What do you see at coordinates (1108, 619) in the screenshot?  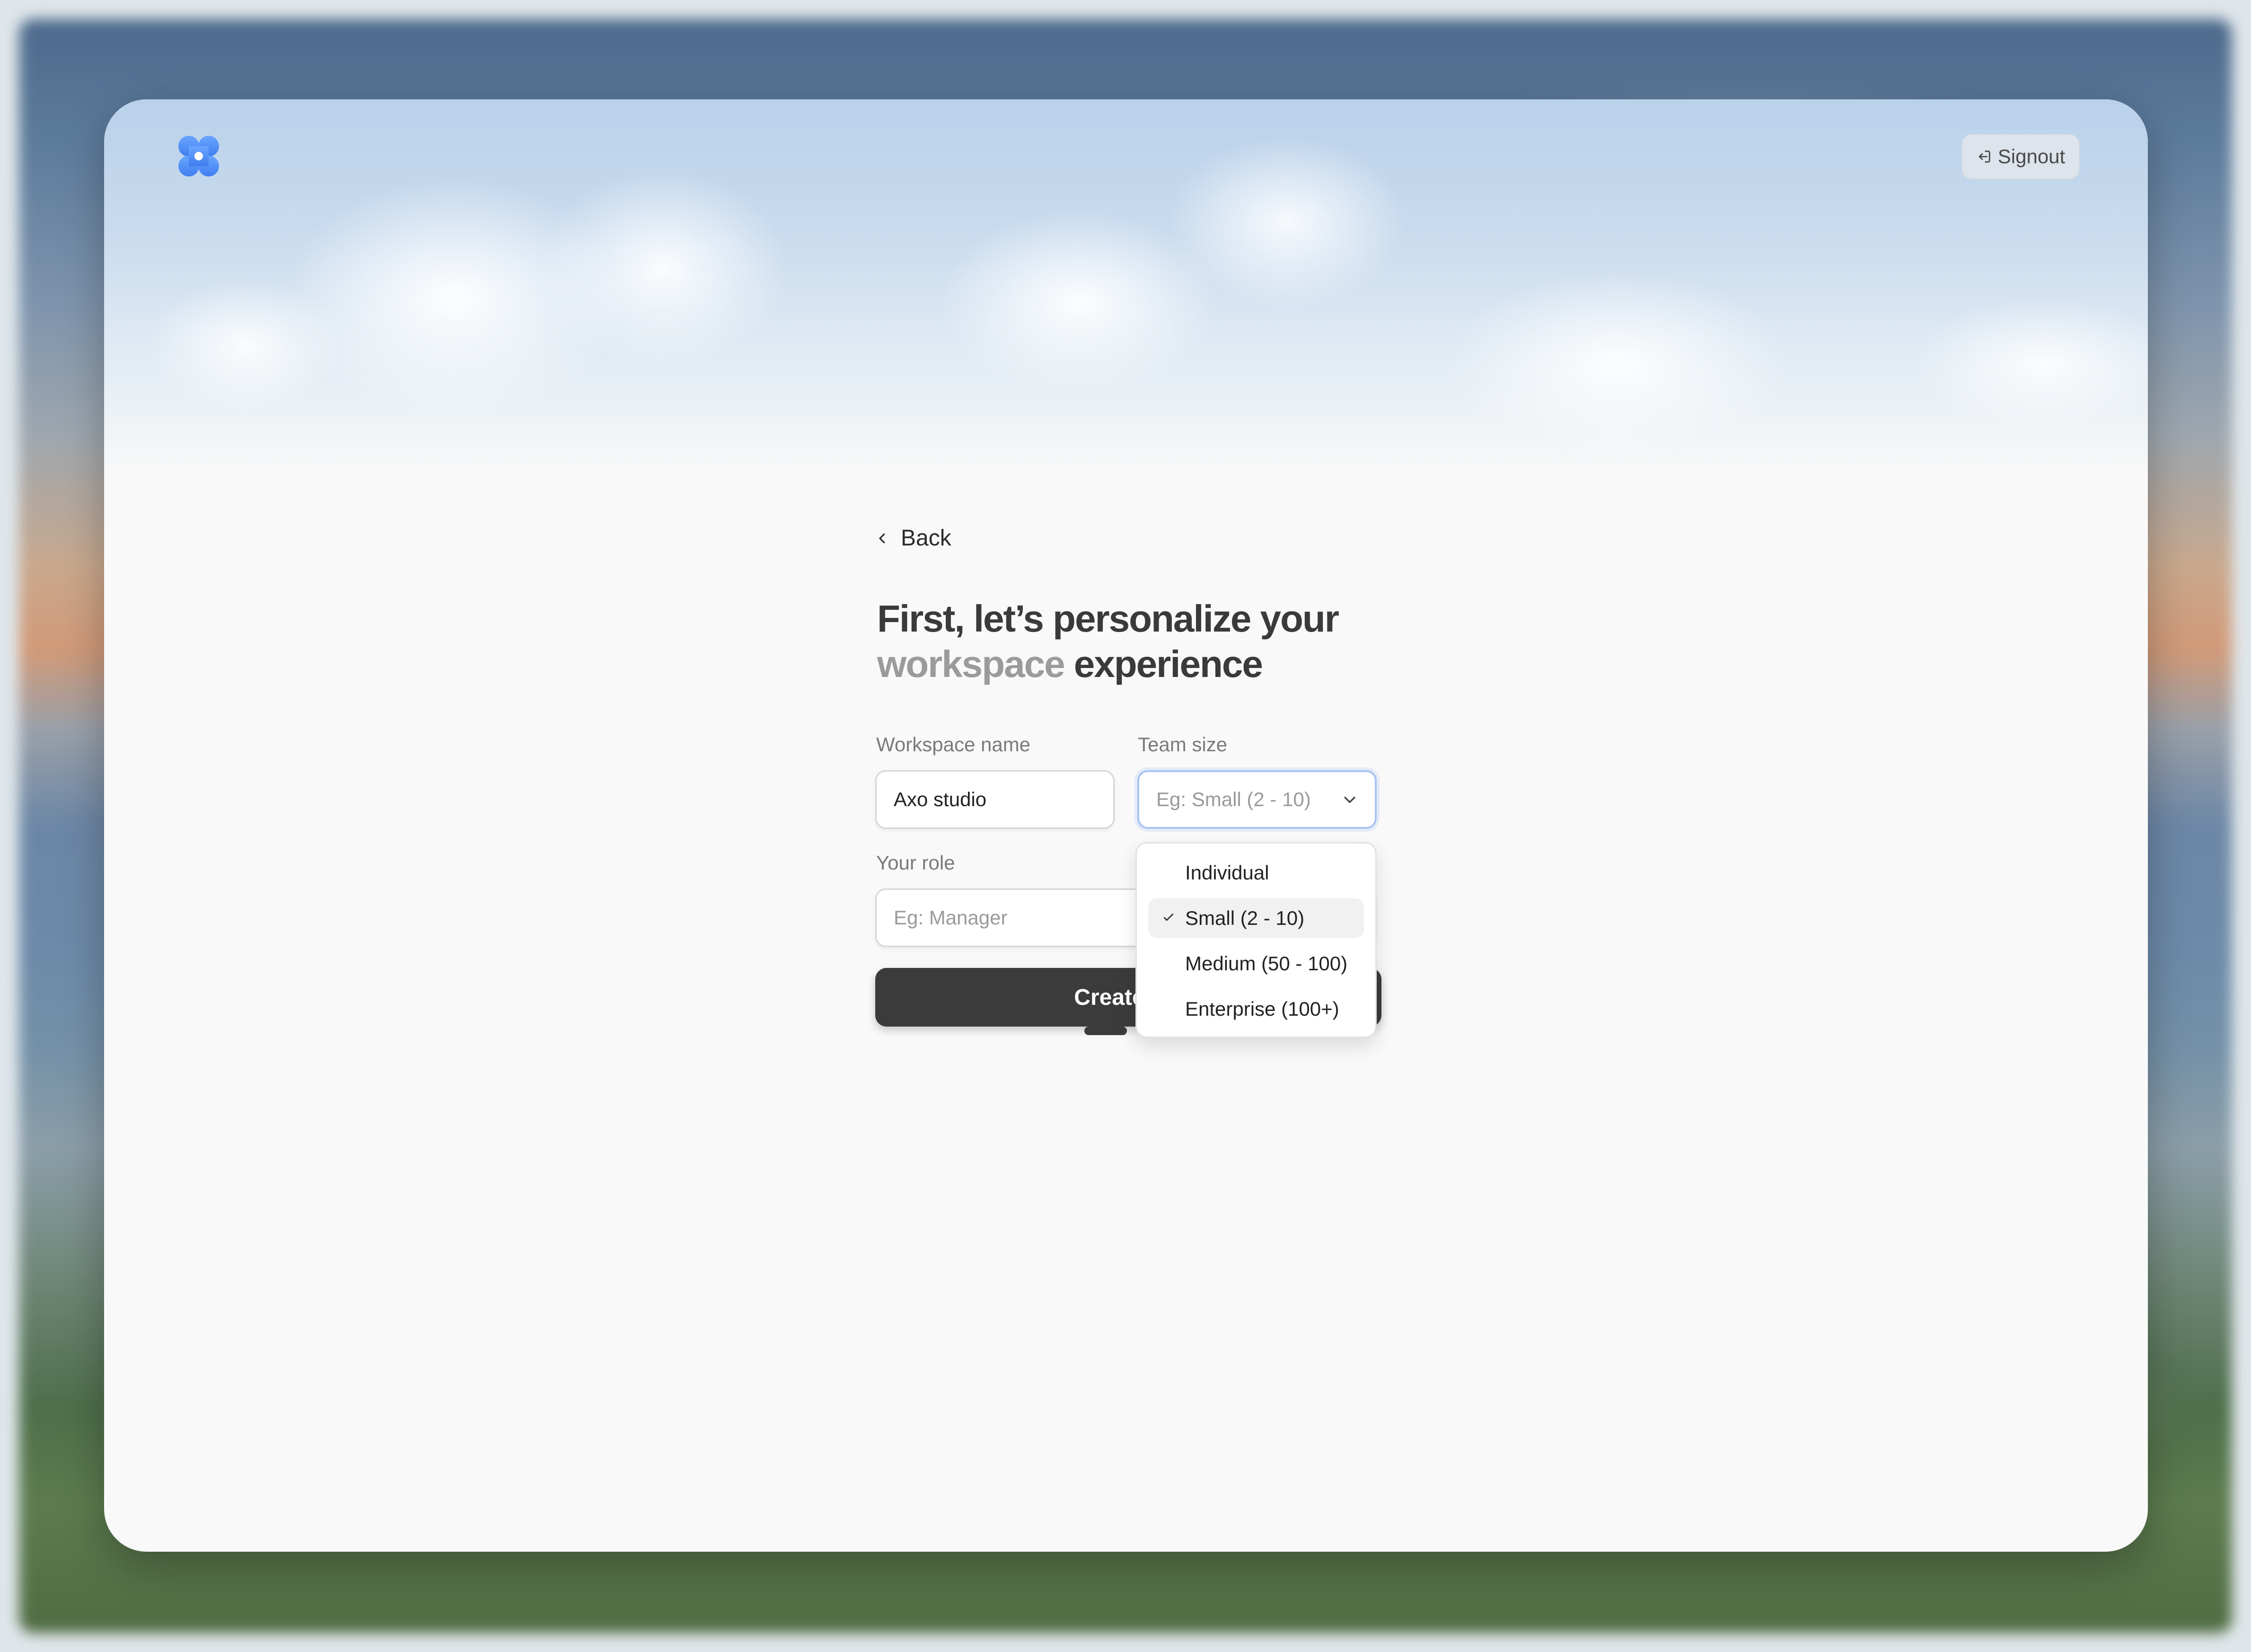 I see `headline-line1: First, let’s personalize your` at bounding box center [1108, 619].